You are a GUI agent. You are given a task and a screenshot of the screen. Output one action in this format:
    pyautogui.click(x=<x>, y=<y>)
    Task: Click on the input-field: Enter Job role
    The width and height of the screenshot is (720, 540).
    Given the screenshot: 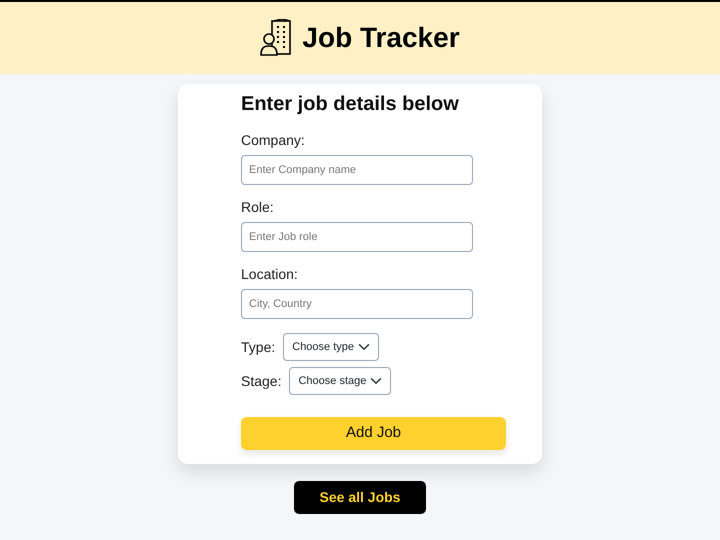 What is the action you would take?
    pyautogui.click(x=357, y=237)
    